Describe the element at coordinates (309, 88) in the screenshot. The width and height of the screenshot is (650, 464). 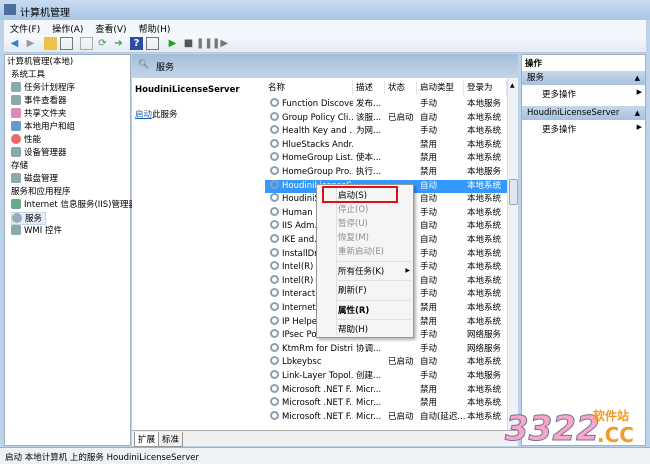
I see `col-name: 名称` at that location.